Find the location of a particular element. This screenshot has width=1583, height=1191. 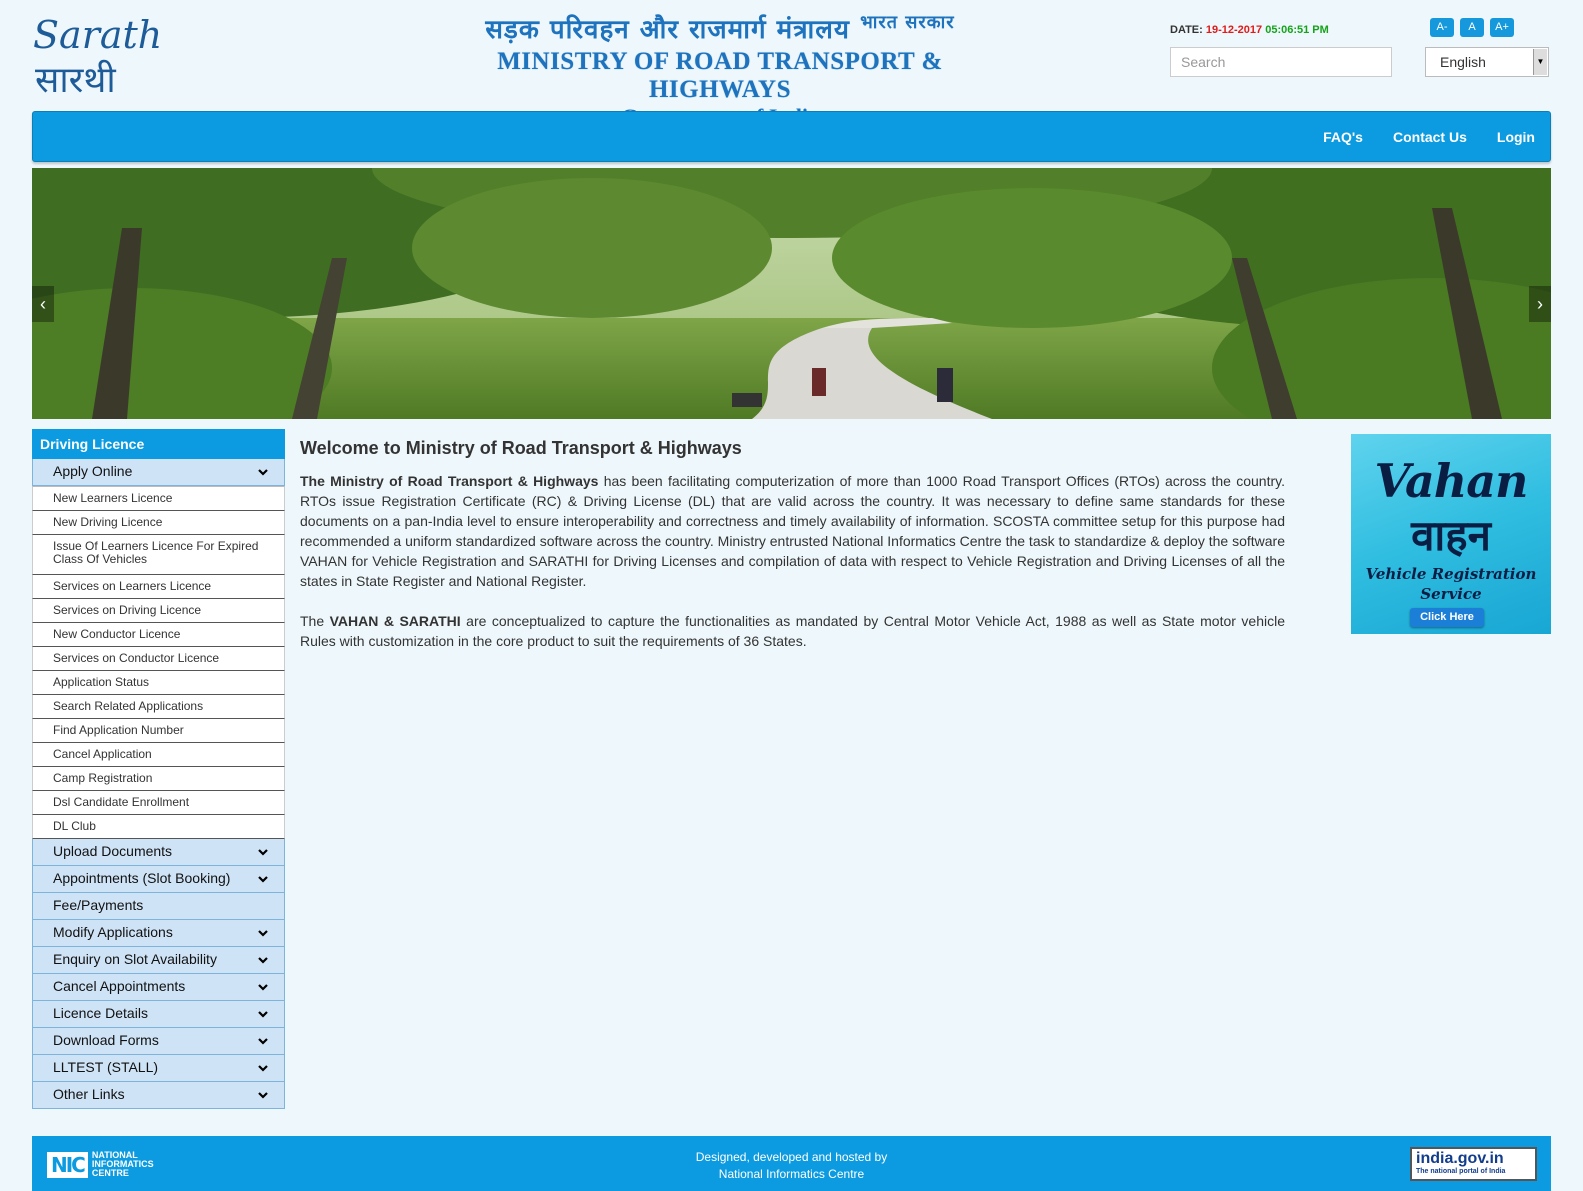

carousel-prev-button: ‹ is located at coordinates (43, 304).